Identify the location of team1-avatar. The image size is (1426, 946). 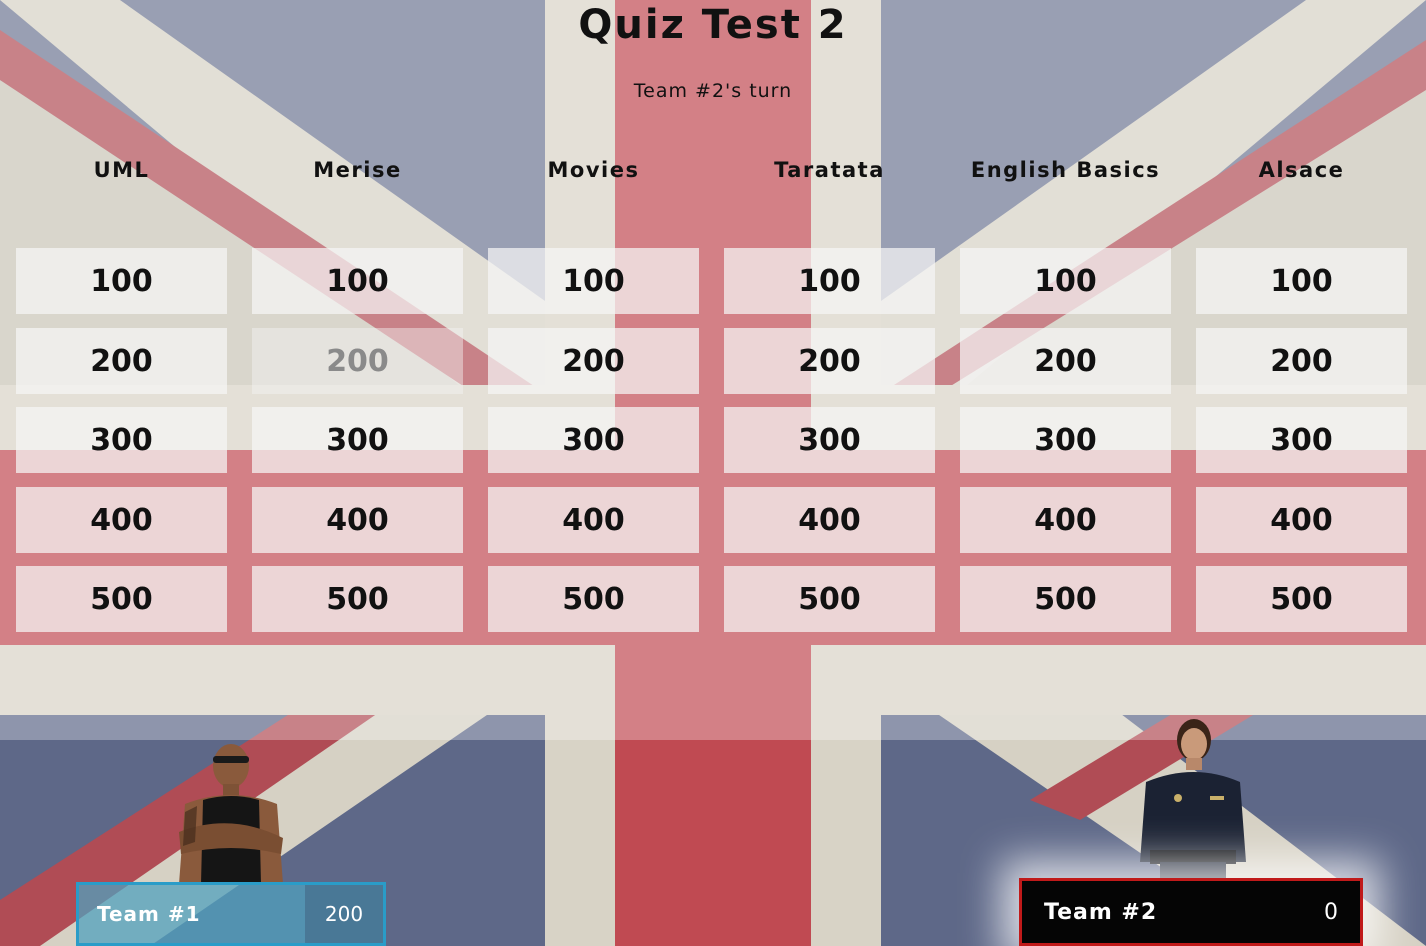
(231, 815).